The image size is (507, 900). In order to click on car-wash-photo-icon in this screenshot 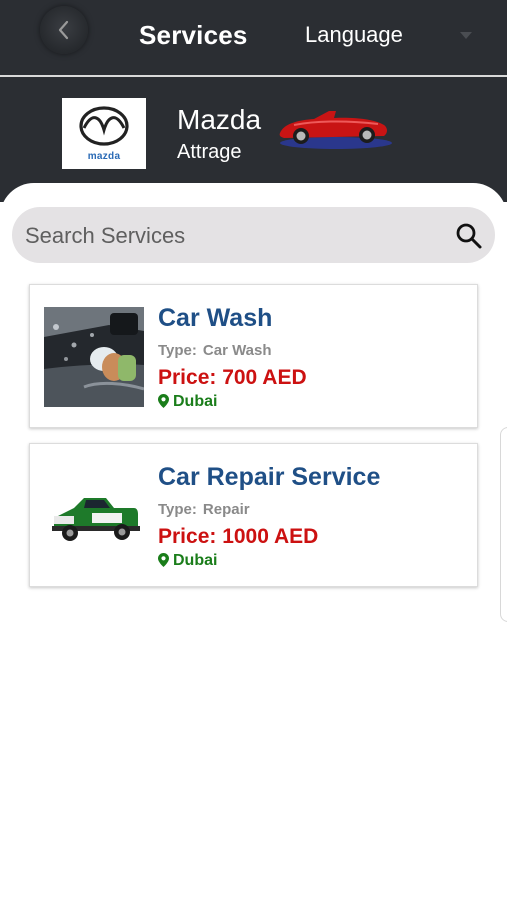, I will do `click(94, 357)`.